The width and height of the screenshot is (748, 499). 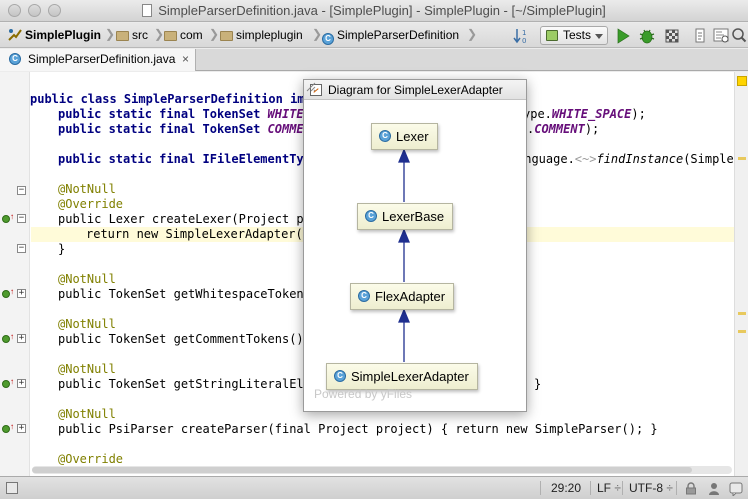 What do you see at coordinates (647, 35) in the screenshot?
I see `debug-icon` at bounding box center [647, 35].